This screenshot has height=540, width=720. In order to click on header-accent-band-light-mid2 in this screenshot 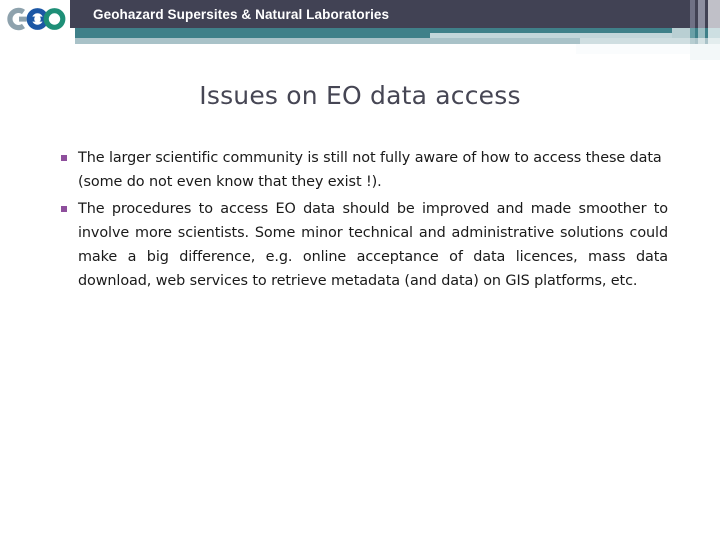, I will do `click(505, 41)`.